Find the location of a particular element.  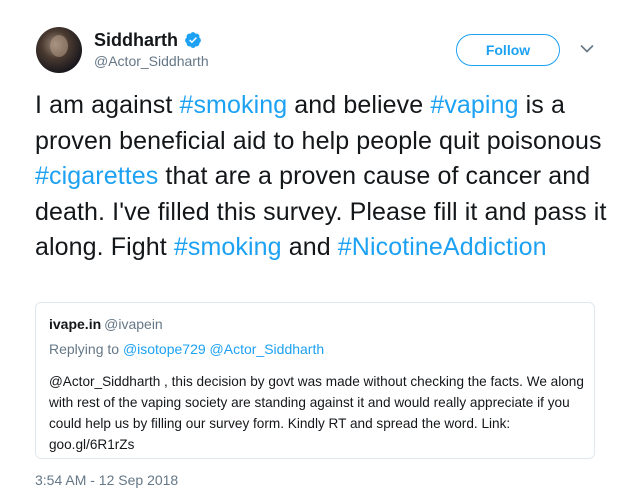

quoted-author-row: ivape.in @ivapein is located at coordinates (106, 324).